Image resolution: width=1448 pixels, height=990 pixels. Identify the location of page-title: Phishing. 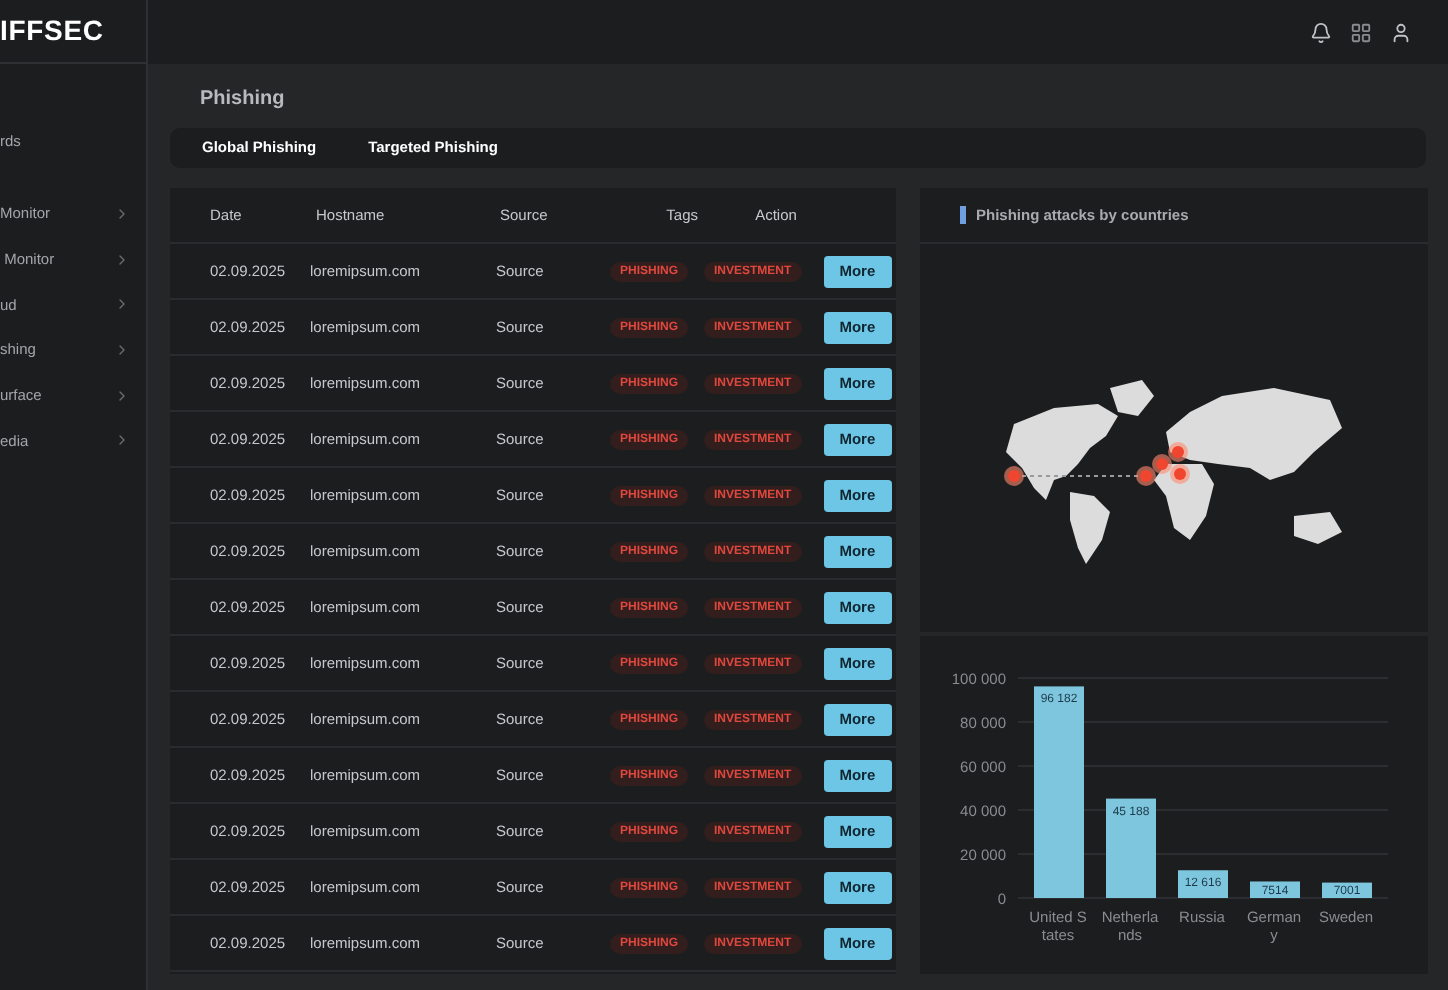
(242, 100).